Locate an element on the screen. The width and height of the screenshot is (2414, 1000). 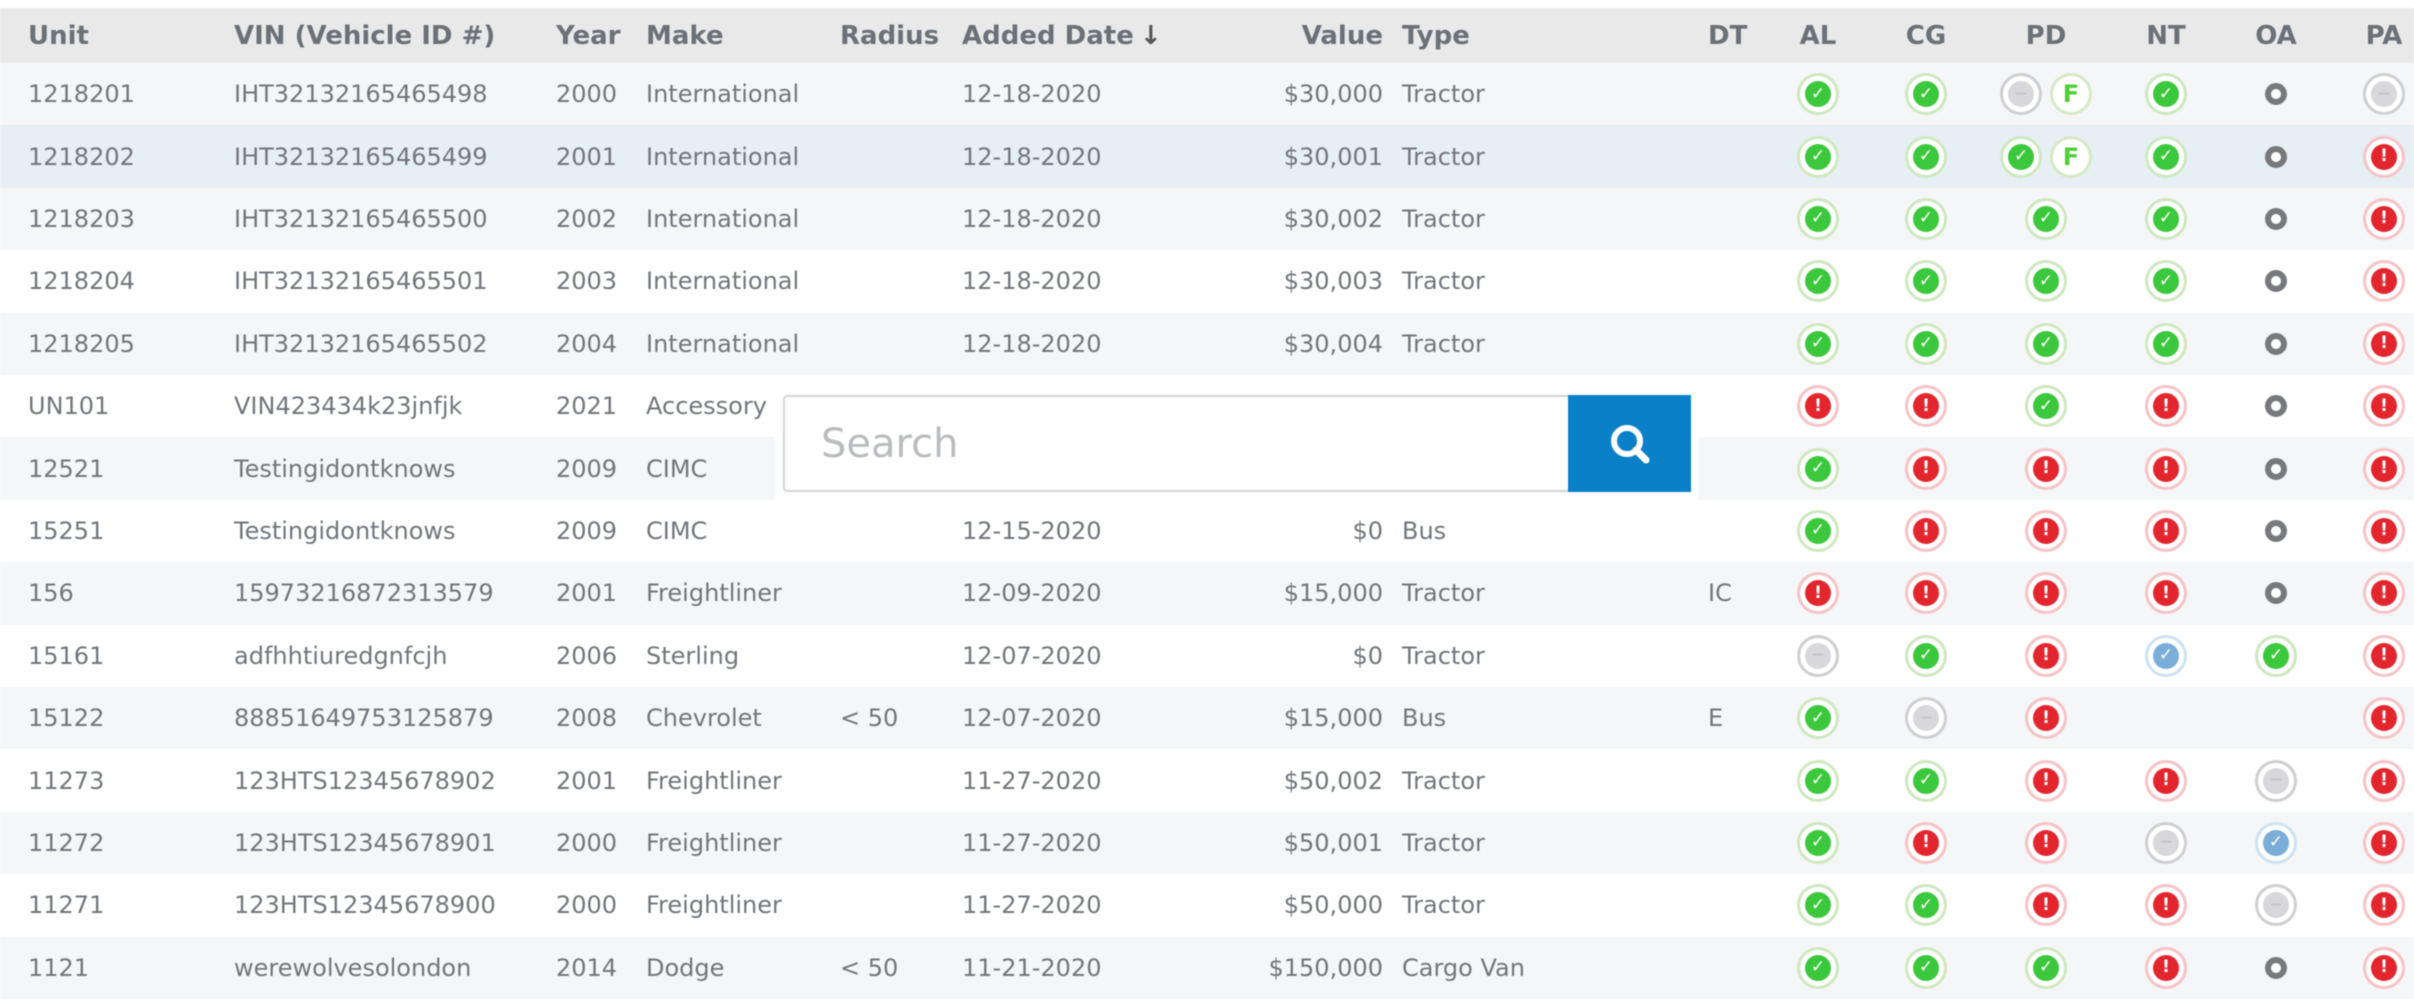
column-header-type: Type is located at coordinates (1436, 35).